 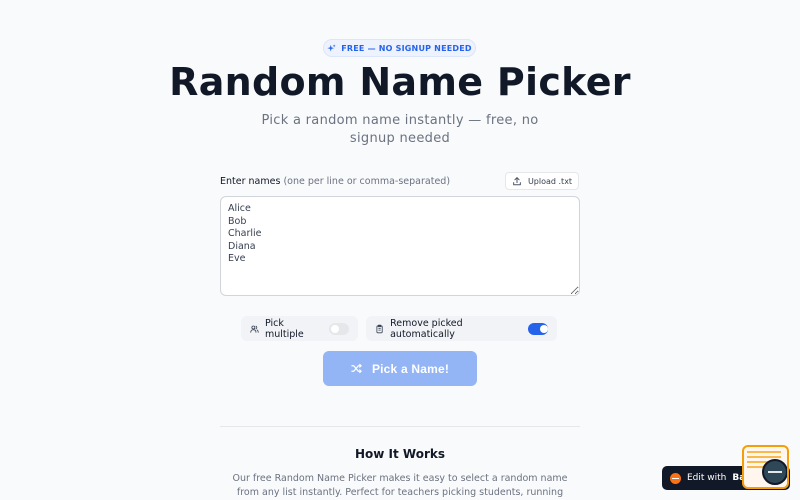 I want to click on base44-logo-icon, so click(x=675, y=478).